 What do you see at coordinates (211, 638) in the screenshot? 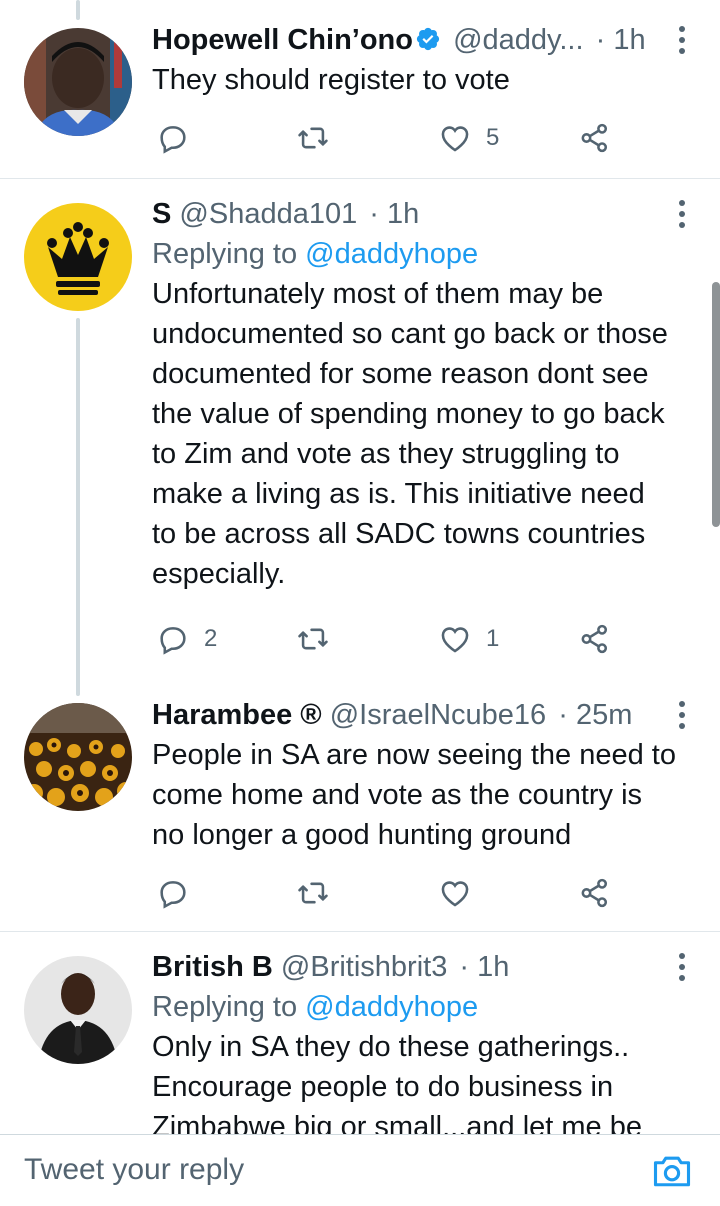
I see `reply-count: 2` at bounding box center [211, 638].